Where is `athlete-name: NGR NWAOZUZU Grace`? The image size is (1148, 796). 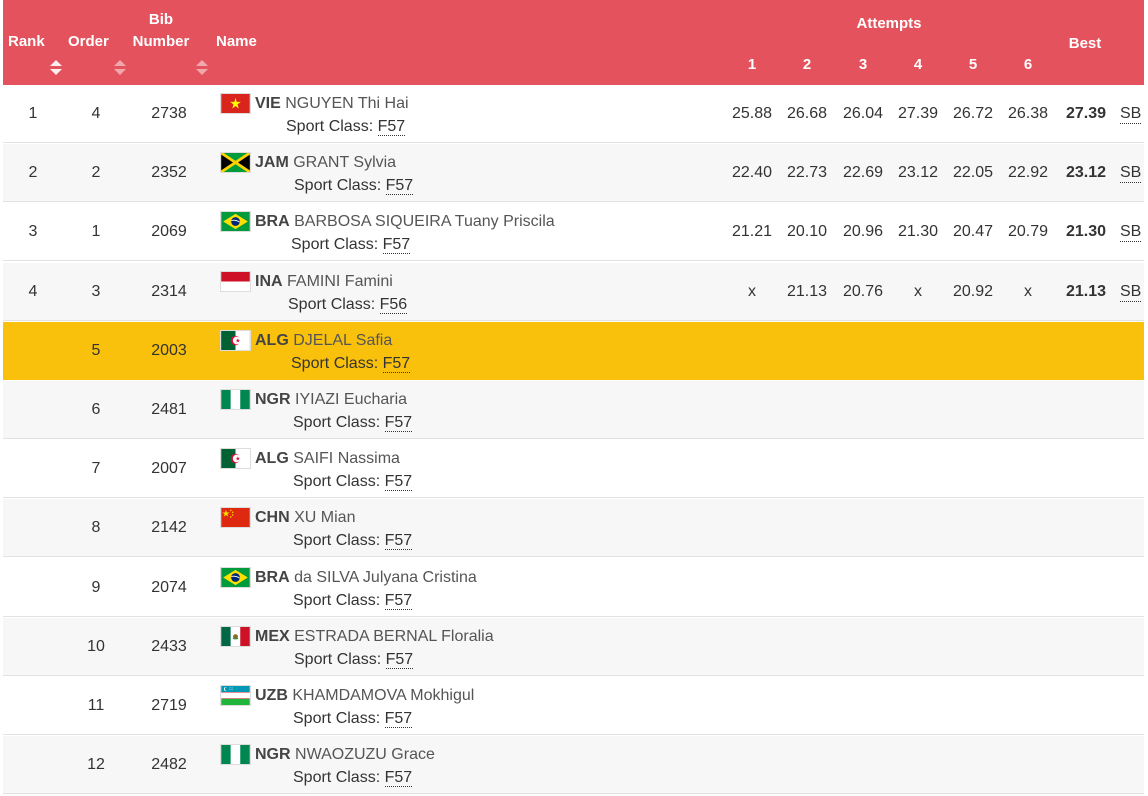 athlete-name: NGR NWAOZUZU Grace is located at coordinates (345, 755).